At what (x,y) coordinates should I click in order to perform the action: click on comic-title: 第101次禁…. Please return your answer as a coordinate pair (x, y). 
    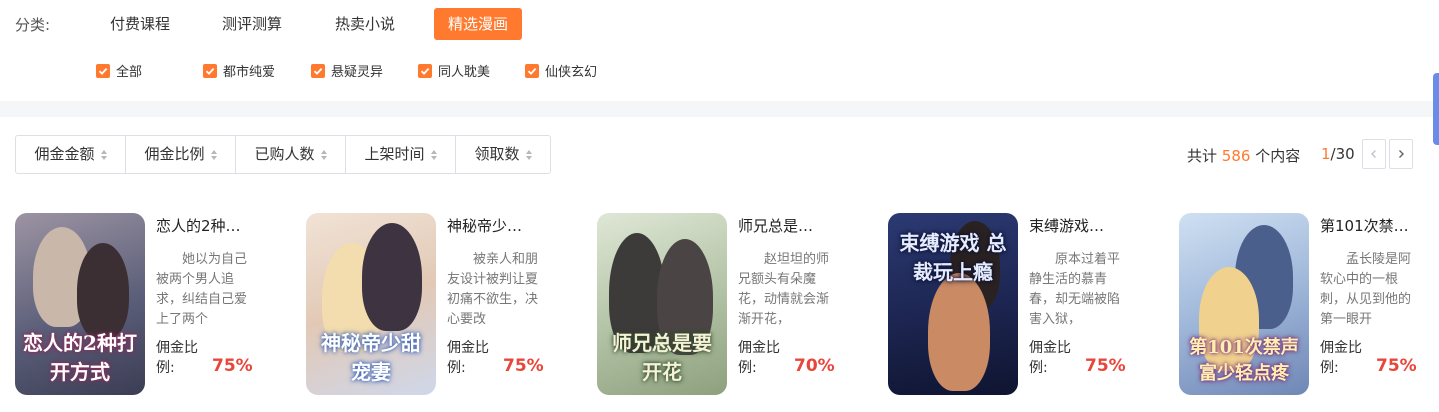
    Looking at the image, I should click on (1379, 225).